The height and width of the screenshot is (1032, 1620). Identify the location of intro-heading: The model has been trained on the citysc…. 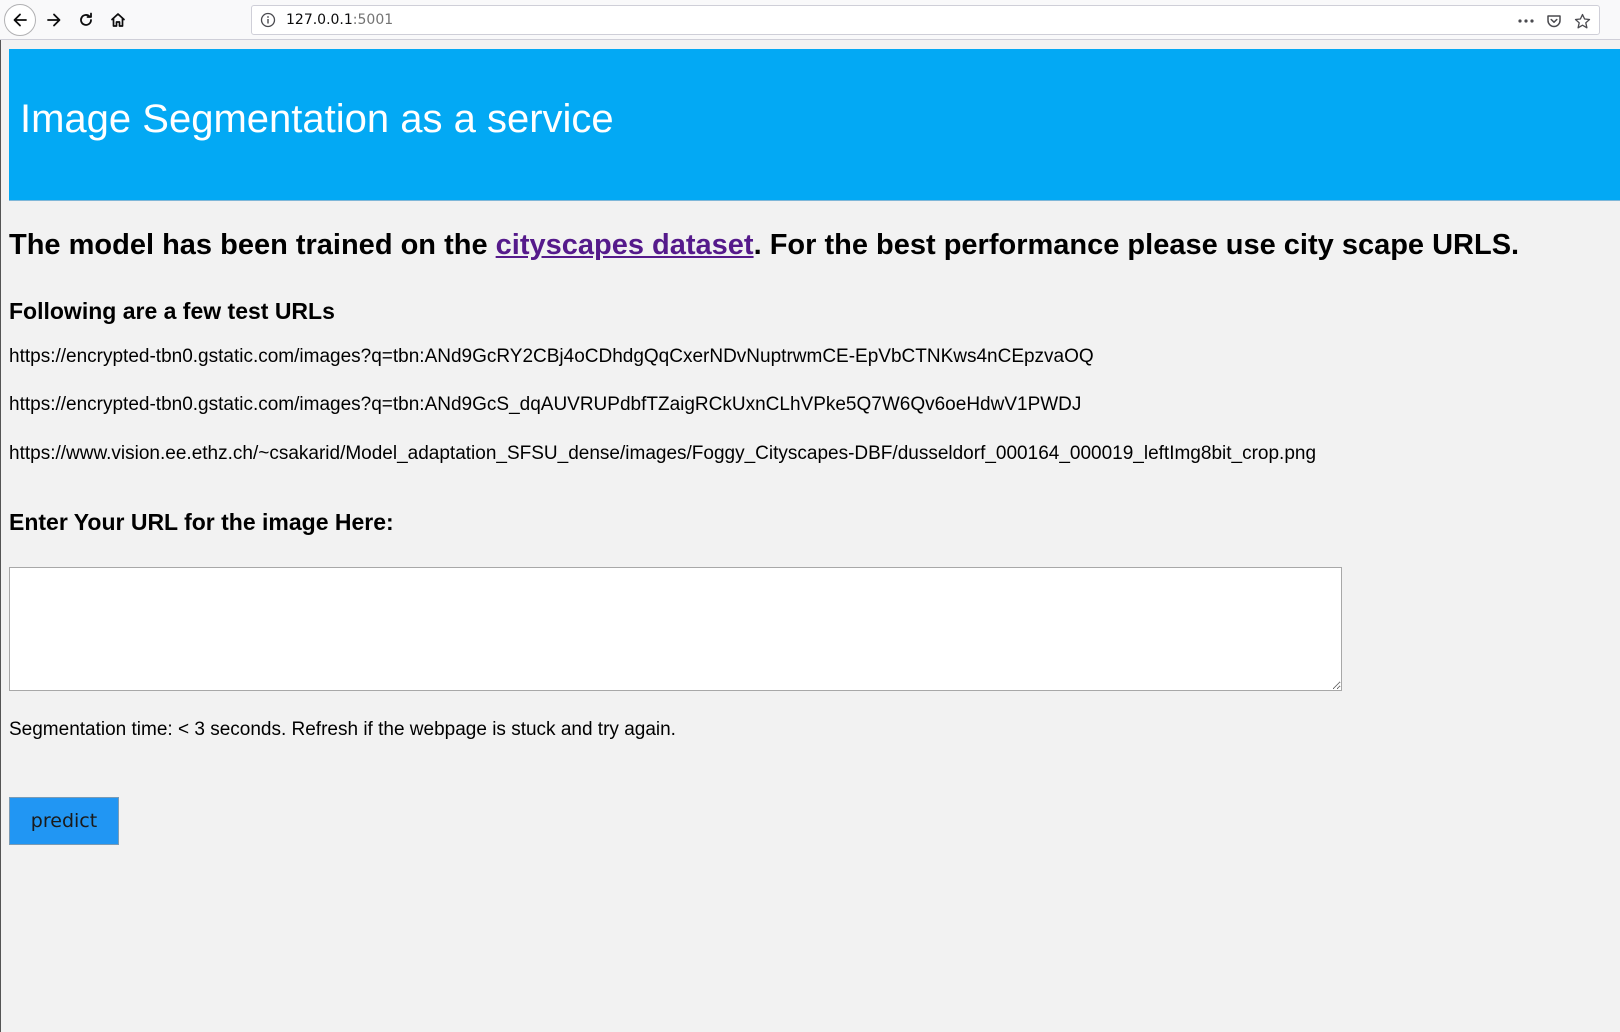
(764, 245).